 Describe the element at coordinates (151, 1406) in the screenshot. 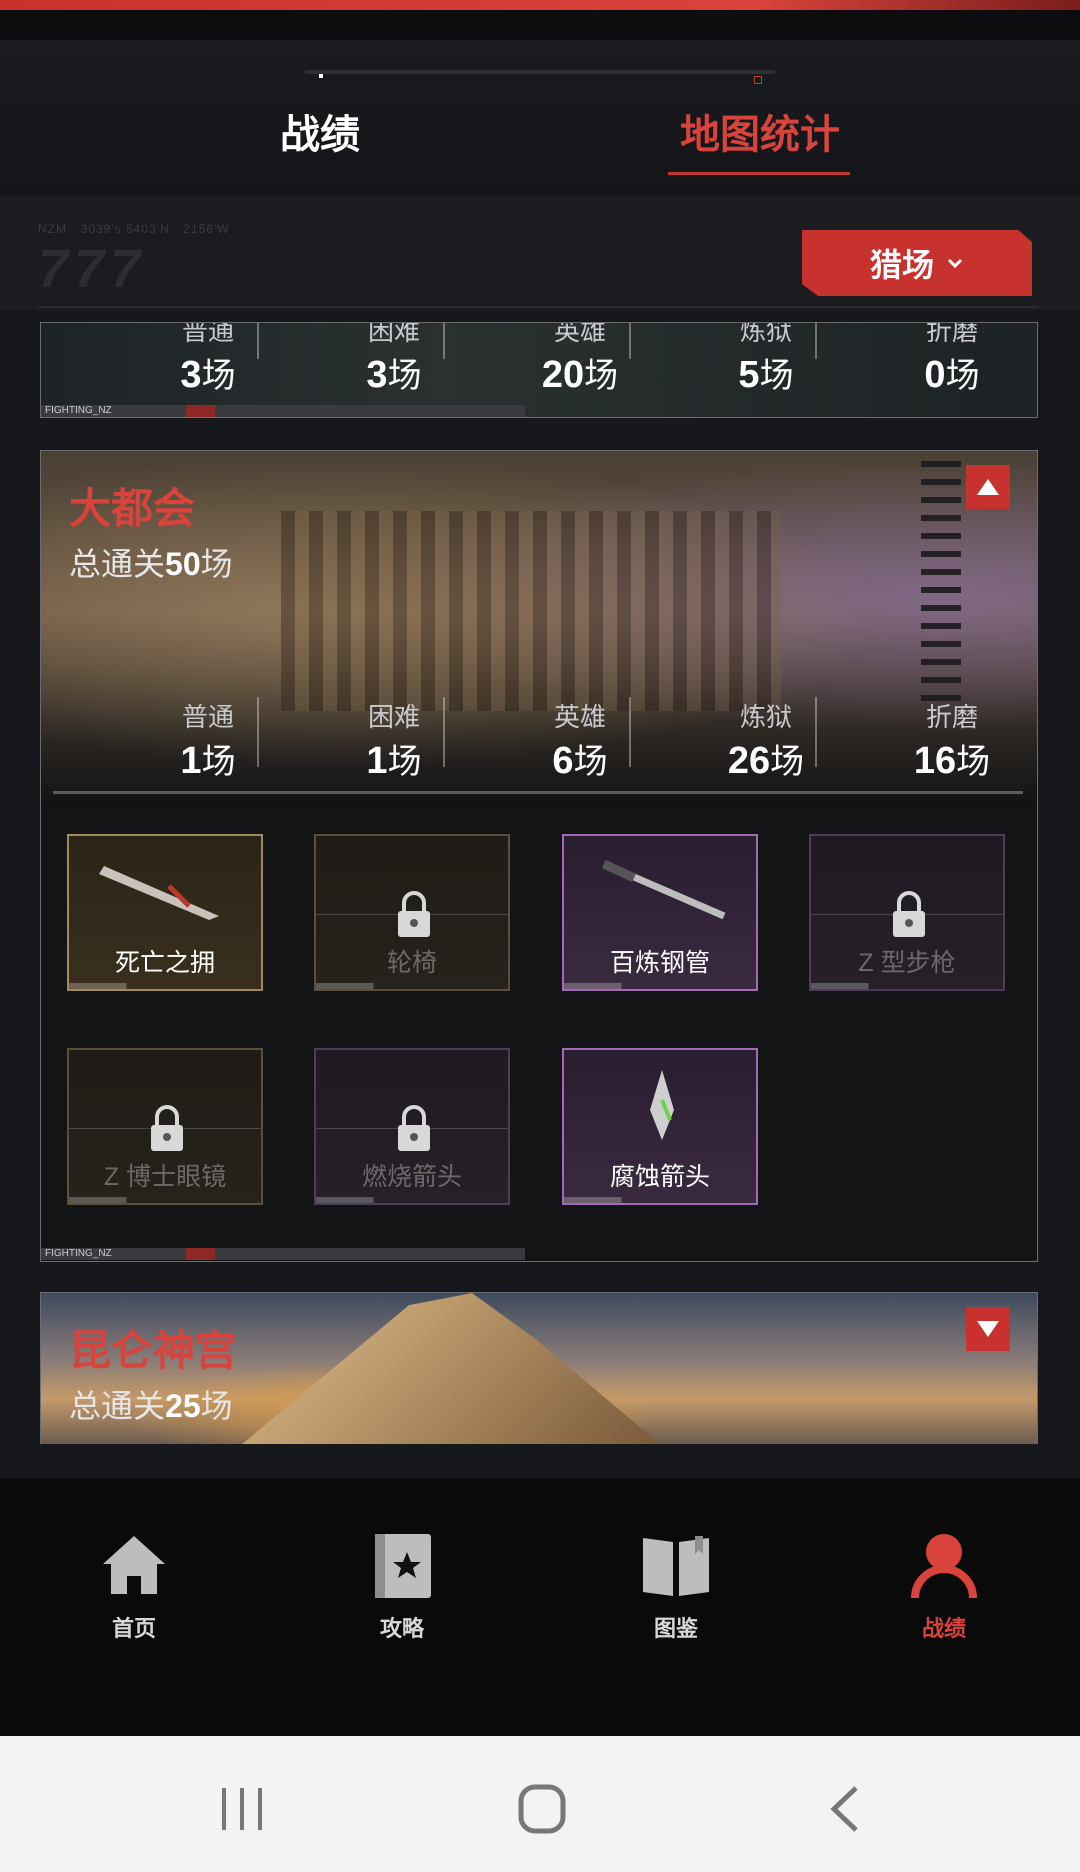

I see `map-total-clears: 总通关25场` at that location.